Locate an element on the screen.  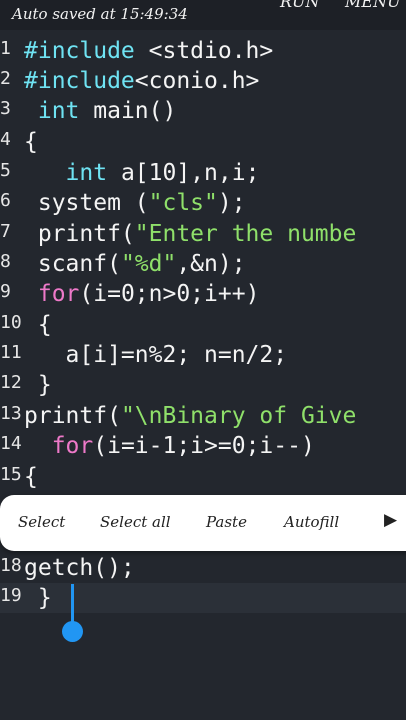
code-token: (i=i-1;i>=0;i--) is located at coordinates (204, 446).